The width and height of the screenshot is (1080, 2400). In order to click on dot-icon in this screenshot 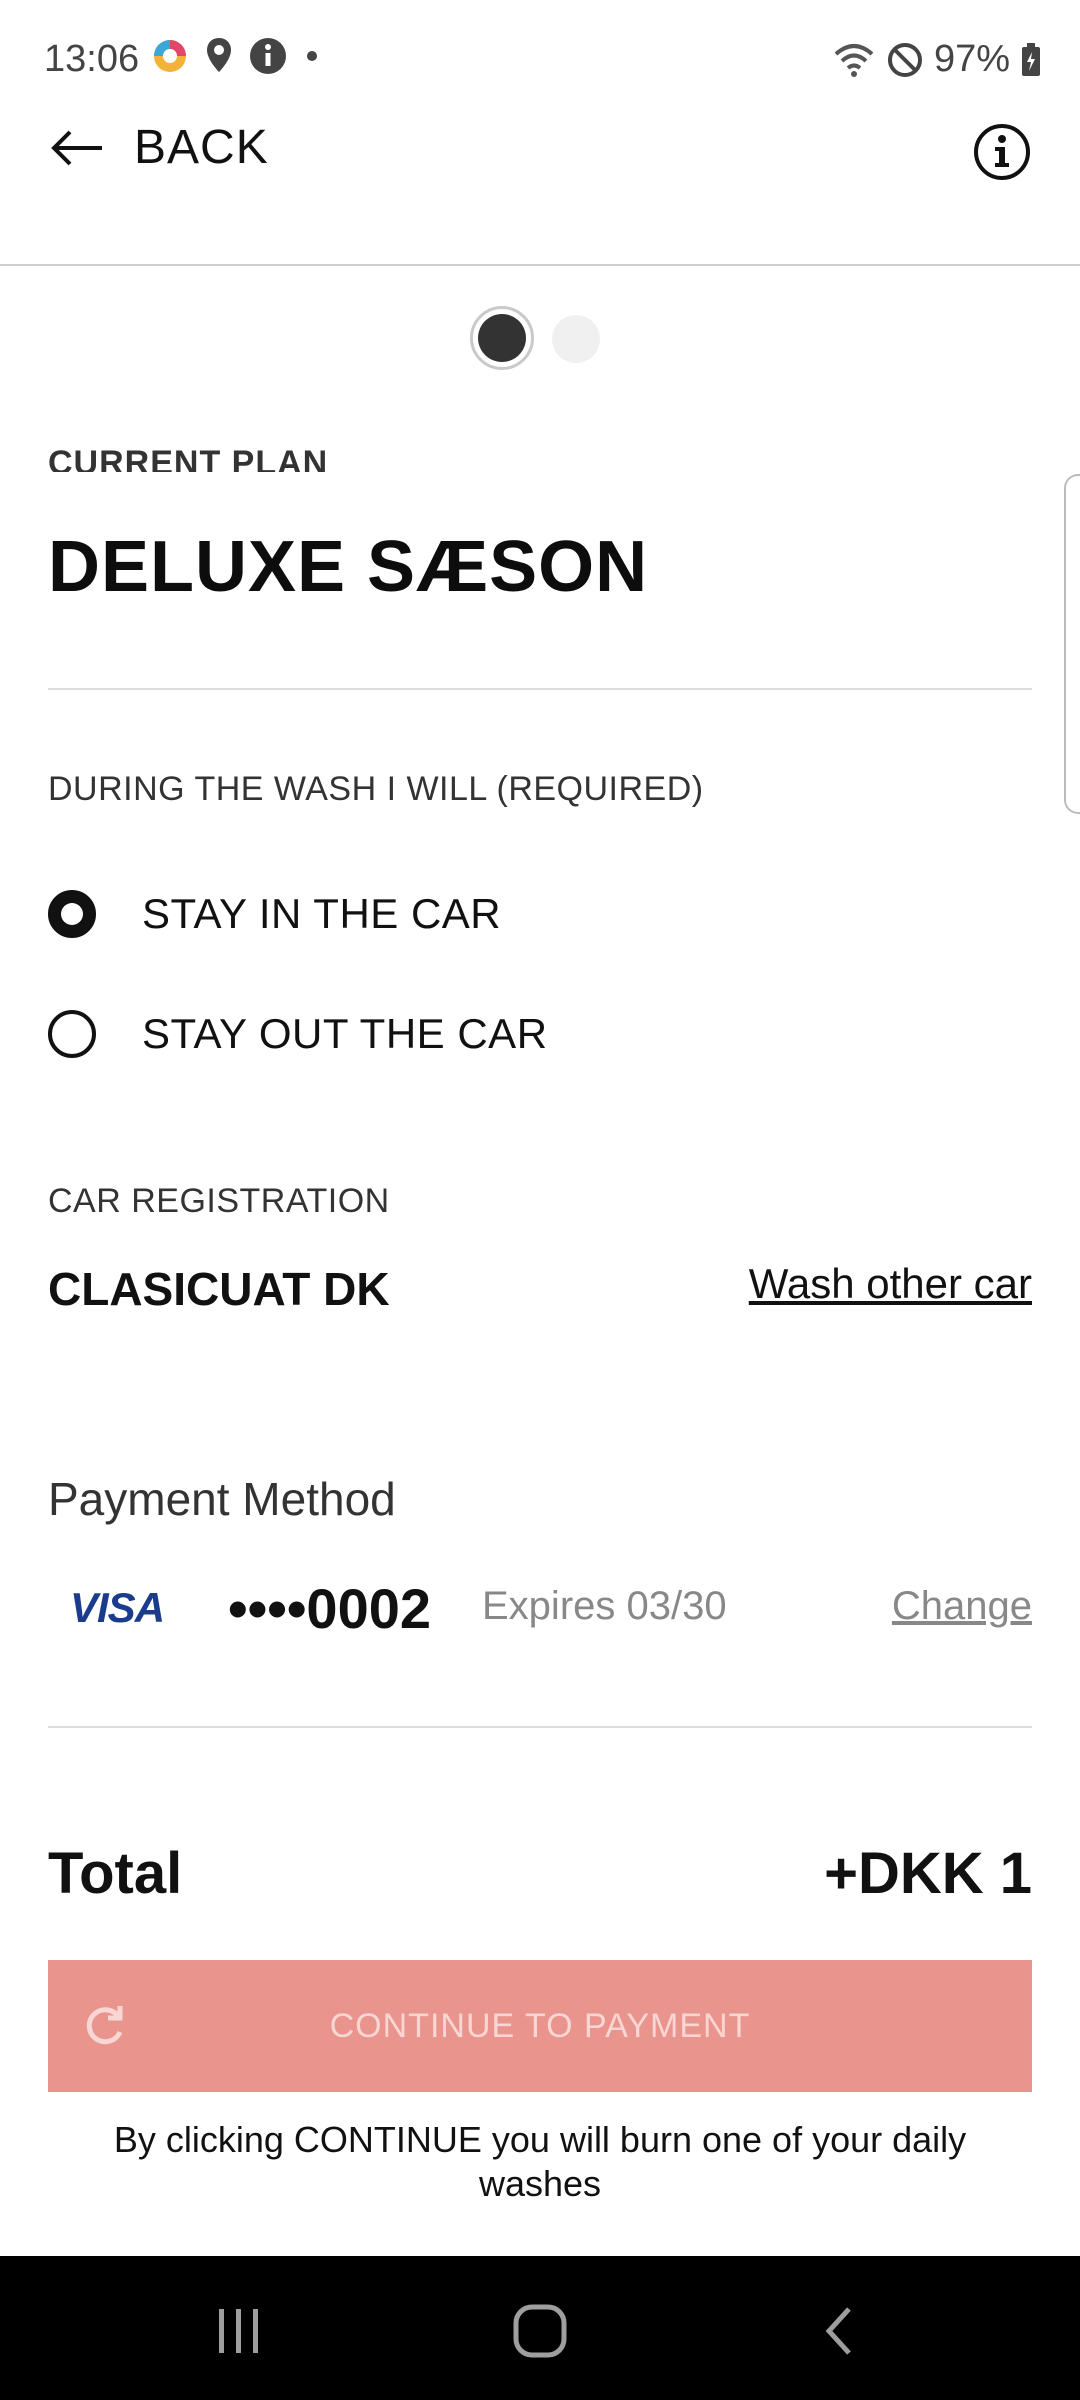, I will do `click(312, 56)`.